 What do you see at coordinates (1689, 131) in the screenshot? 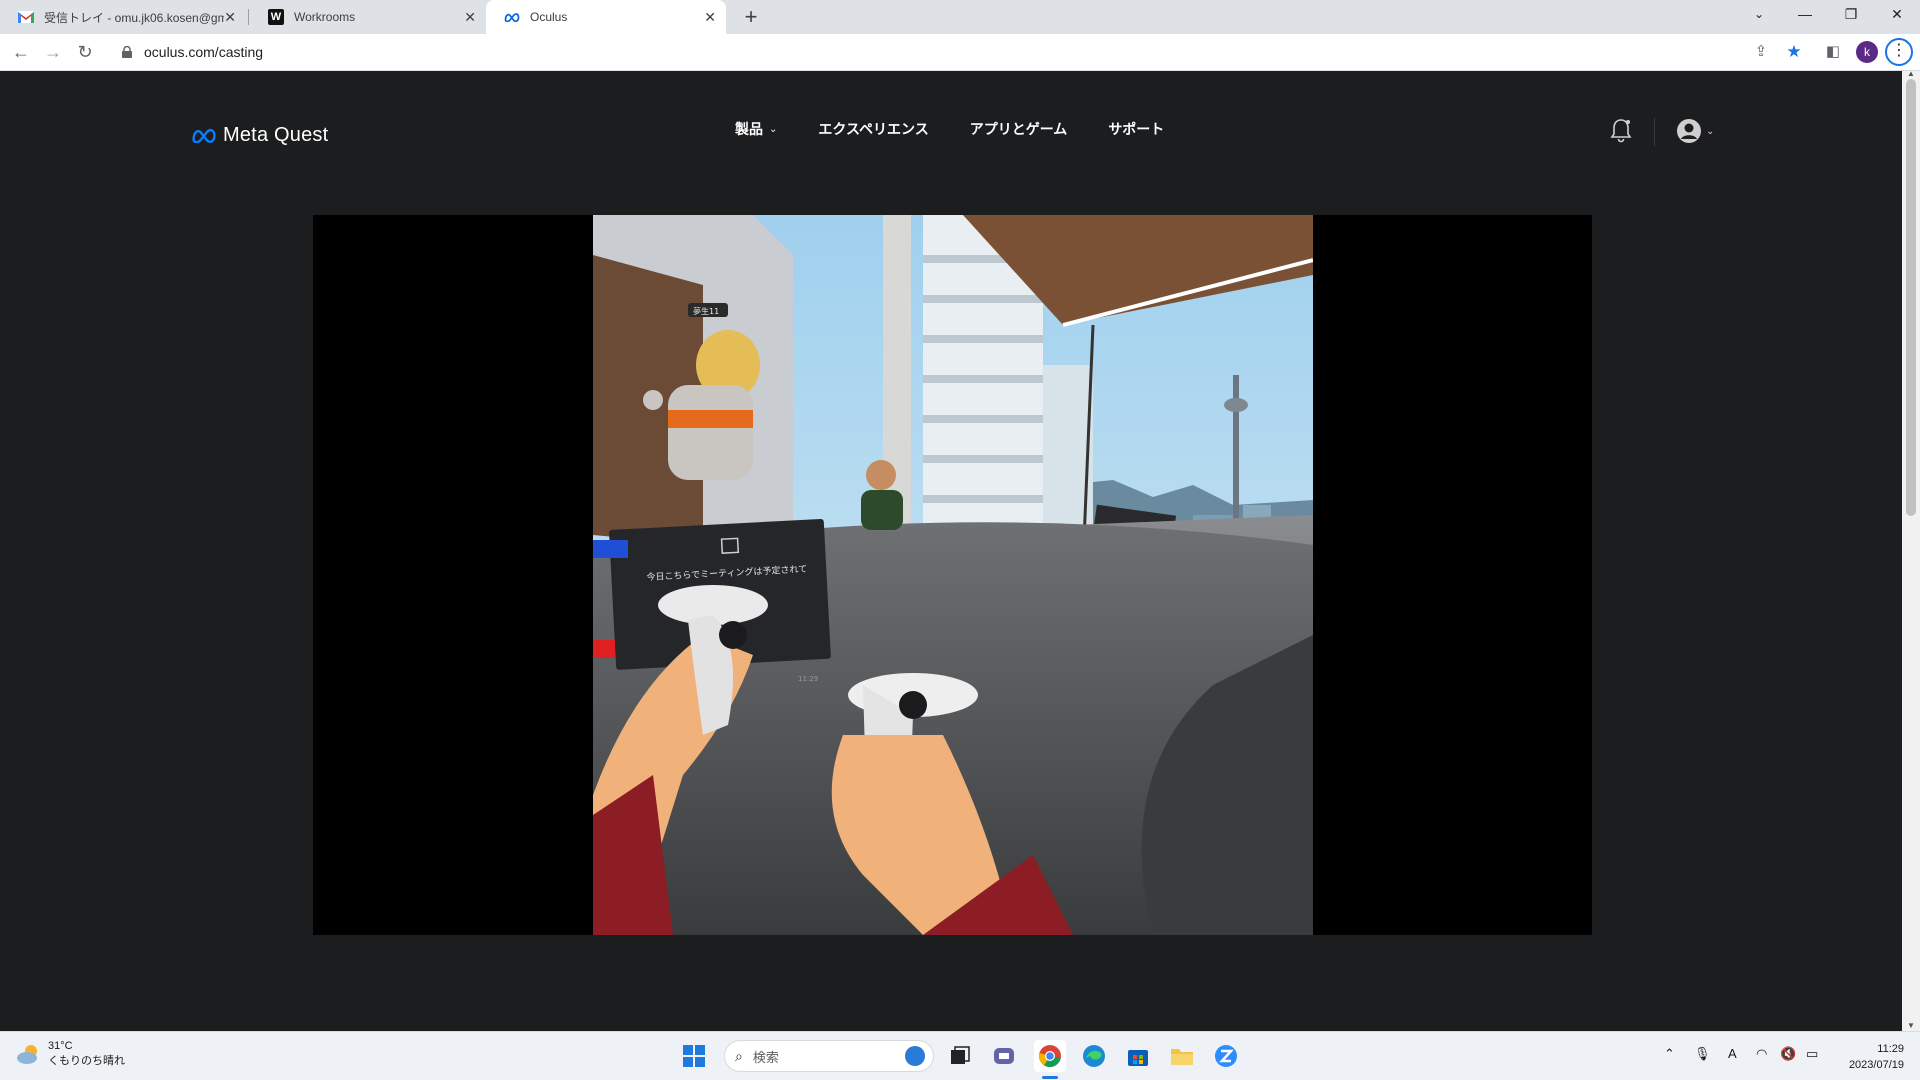
I see `account-icon` at bounding box center [1689, 131].